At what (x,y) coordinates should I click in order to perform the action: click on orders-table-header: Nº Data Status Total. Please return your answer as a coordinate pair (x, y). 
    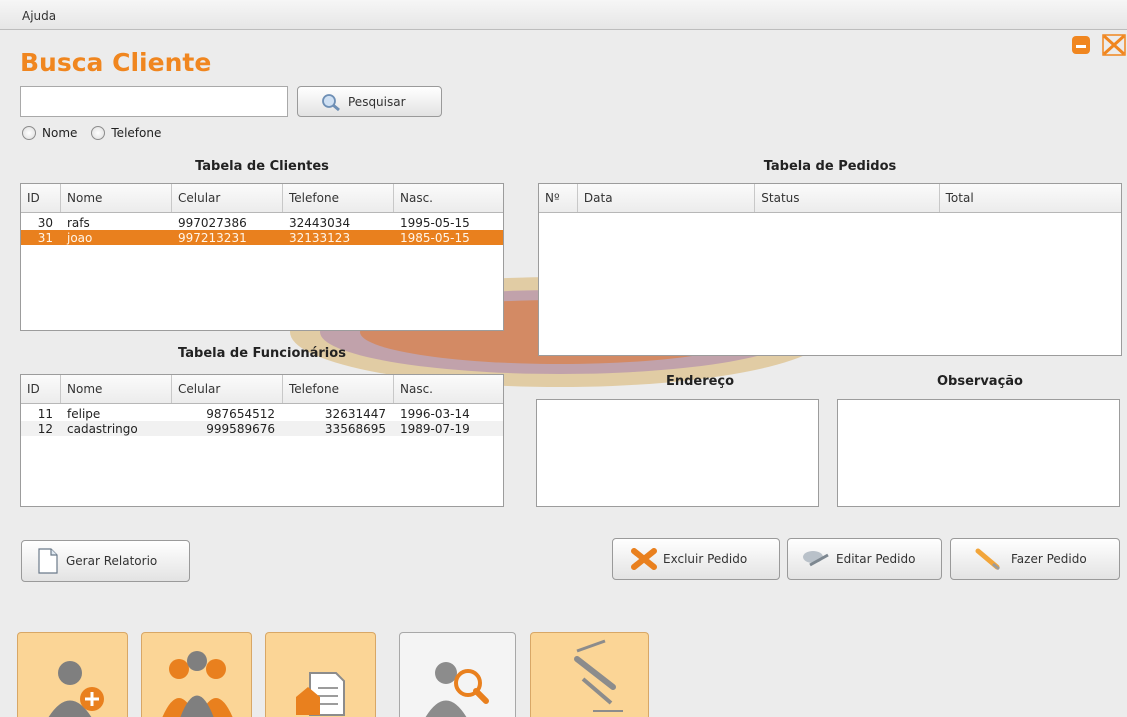
    Looking at the image, I should click on (830, 198).